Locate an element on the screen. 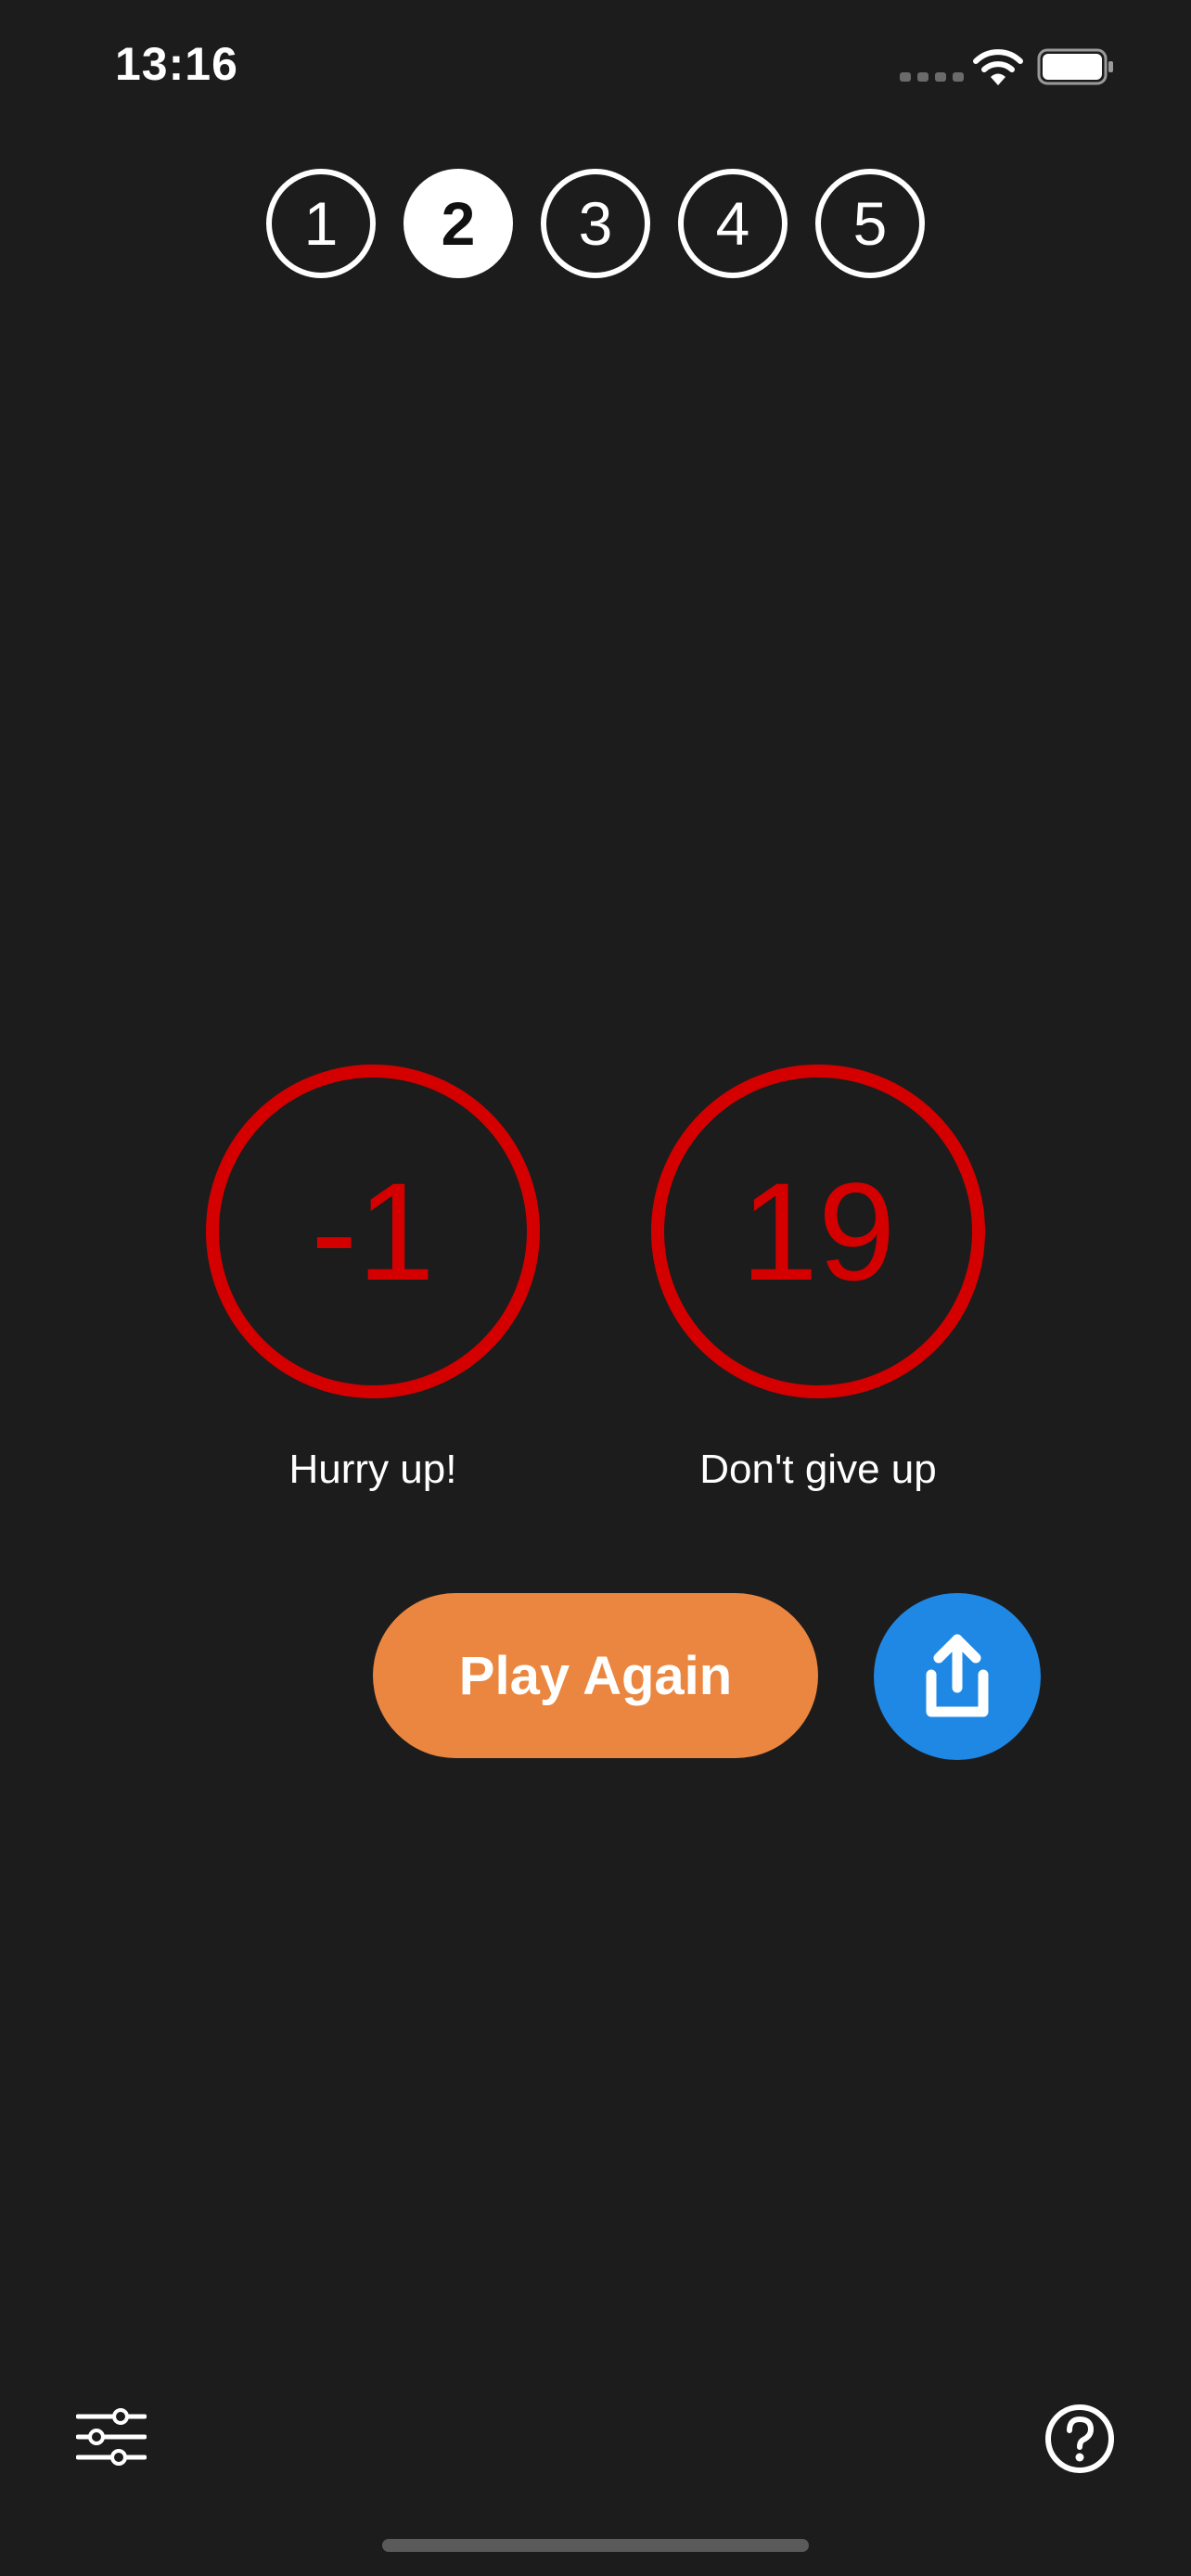  right-score-value: 19 is located at coordinates (818, 1231).